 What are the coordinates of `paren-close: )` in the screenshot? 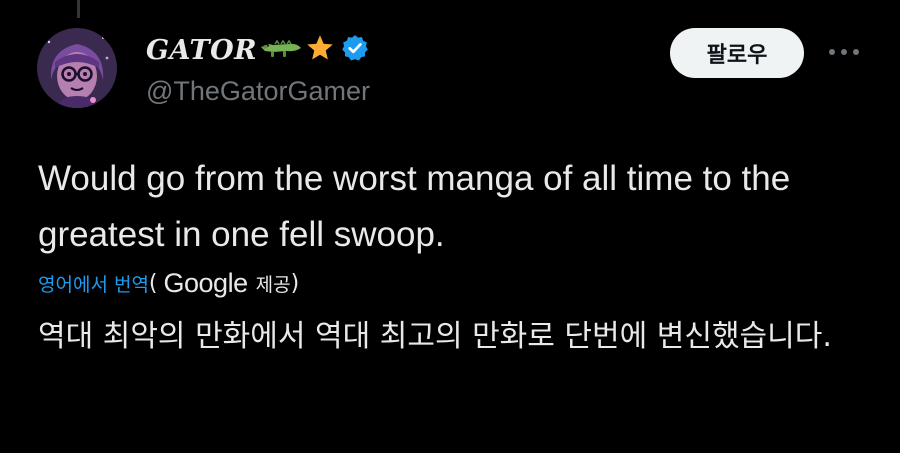 It's located at (295, 283).